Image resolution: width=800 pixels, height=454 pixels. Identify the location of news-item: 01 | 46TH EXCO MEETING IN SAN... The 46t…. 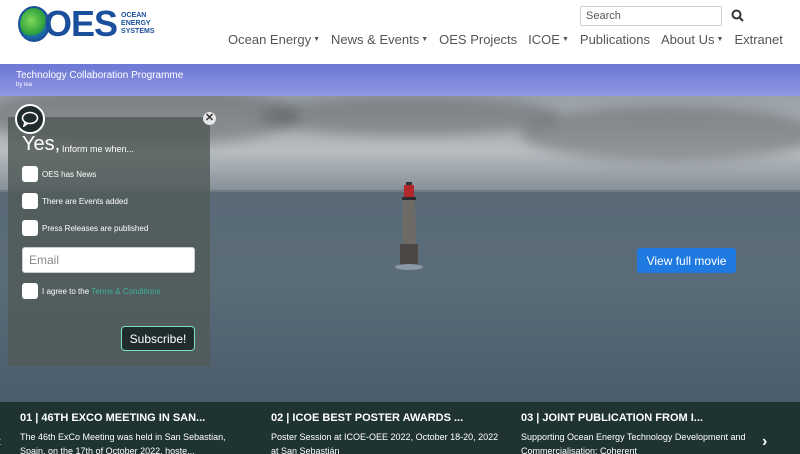
(135, 433).